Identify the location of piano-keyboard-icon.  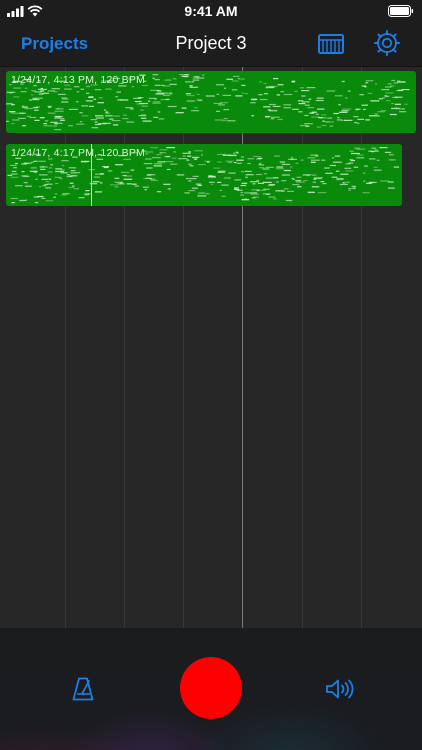
(331, 44).